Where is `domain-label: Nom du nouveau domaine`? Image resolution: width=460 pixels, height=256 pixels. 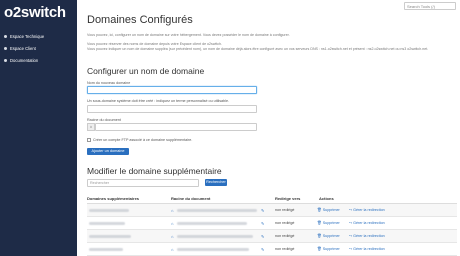
domain-label: Nom du nouveau domaine is located at coordinates (109, 83).